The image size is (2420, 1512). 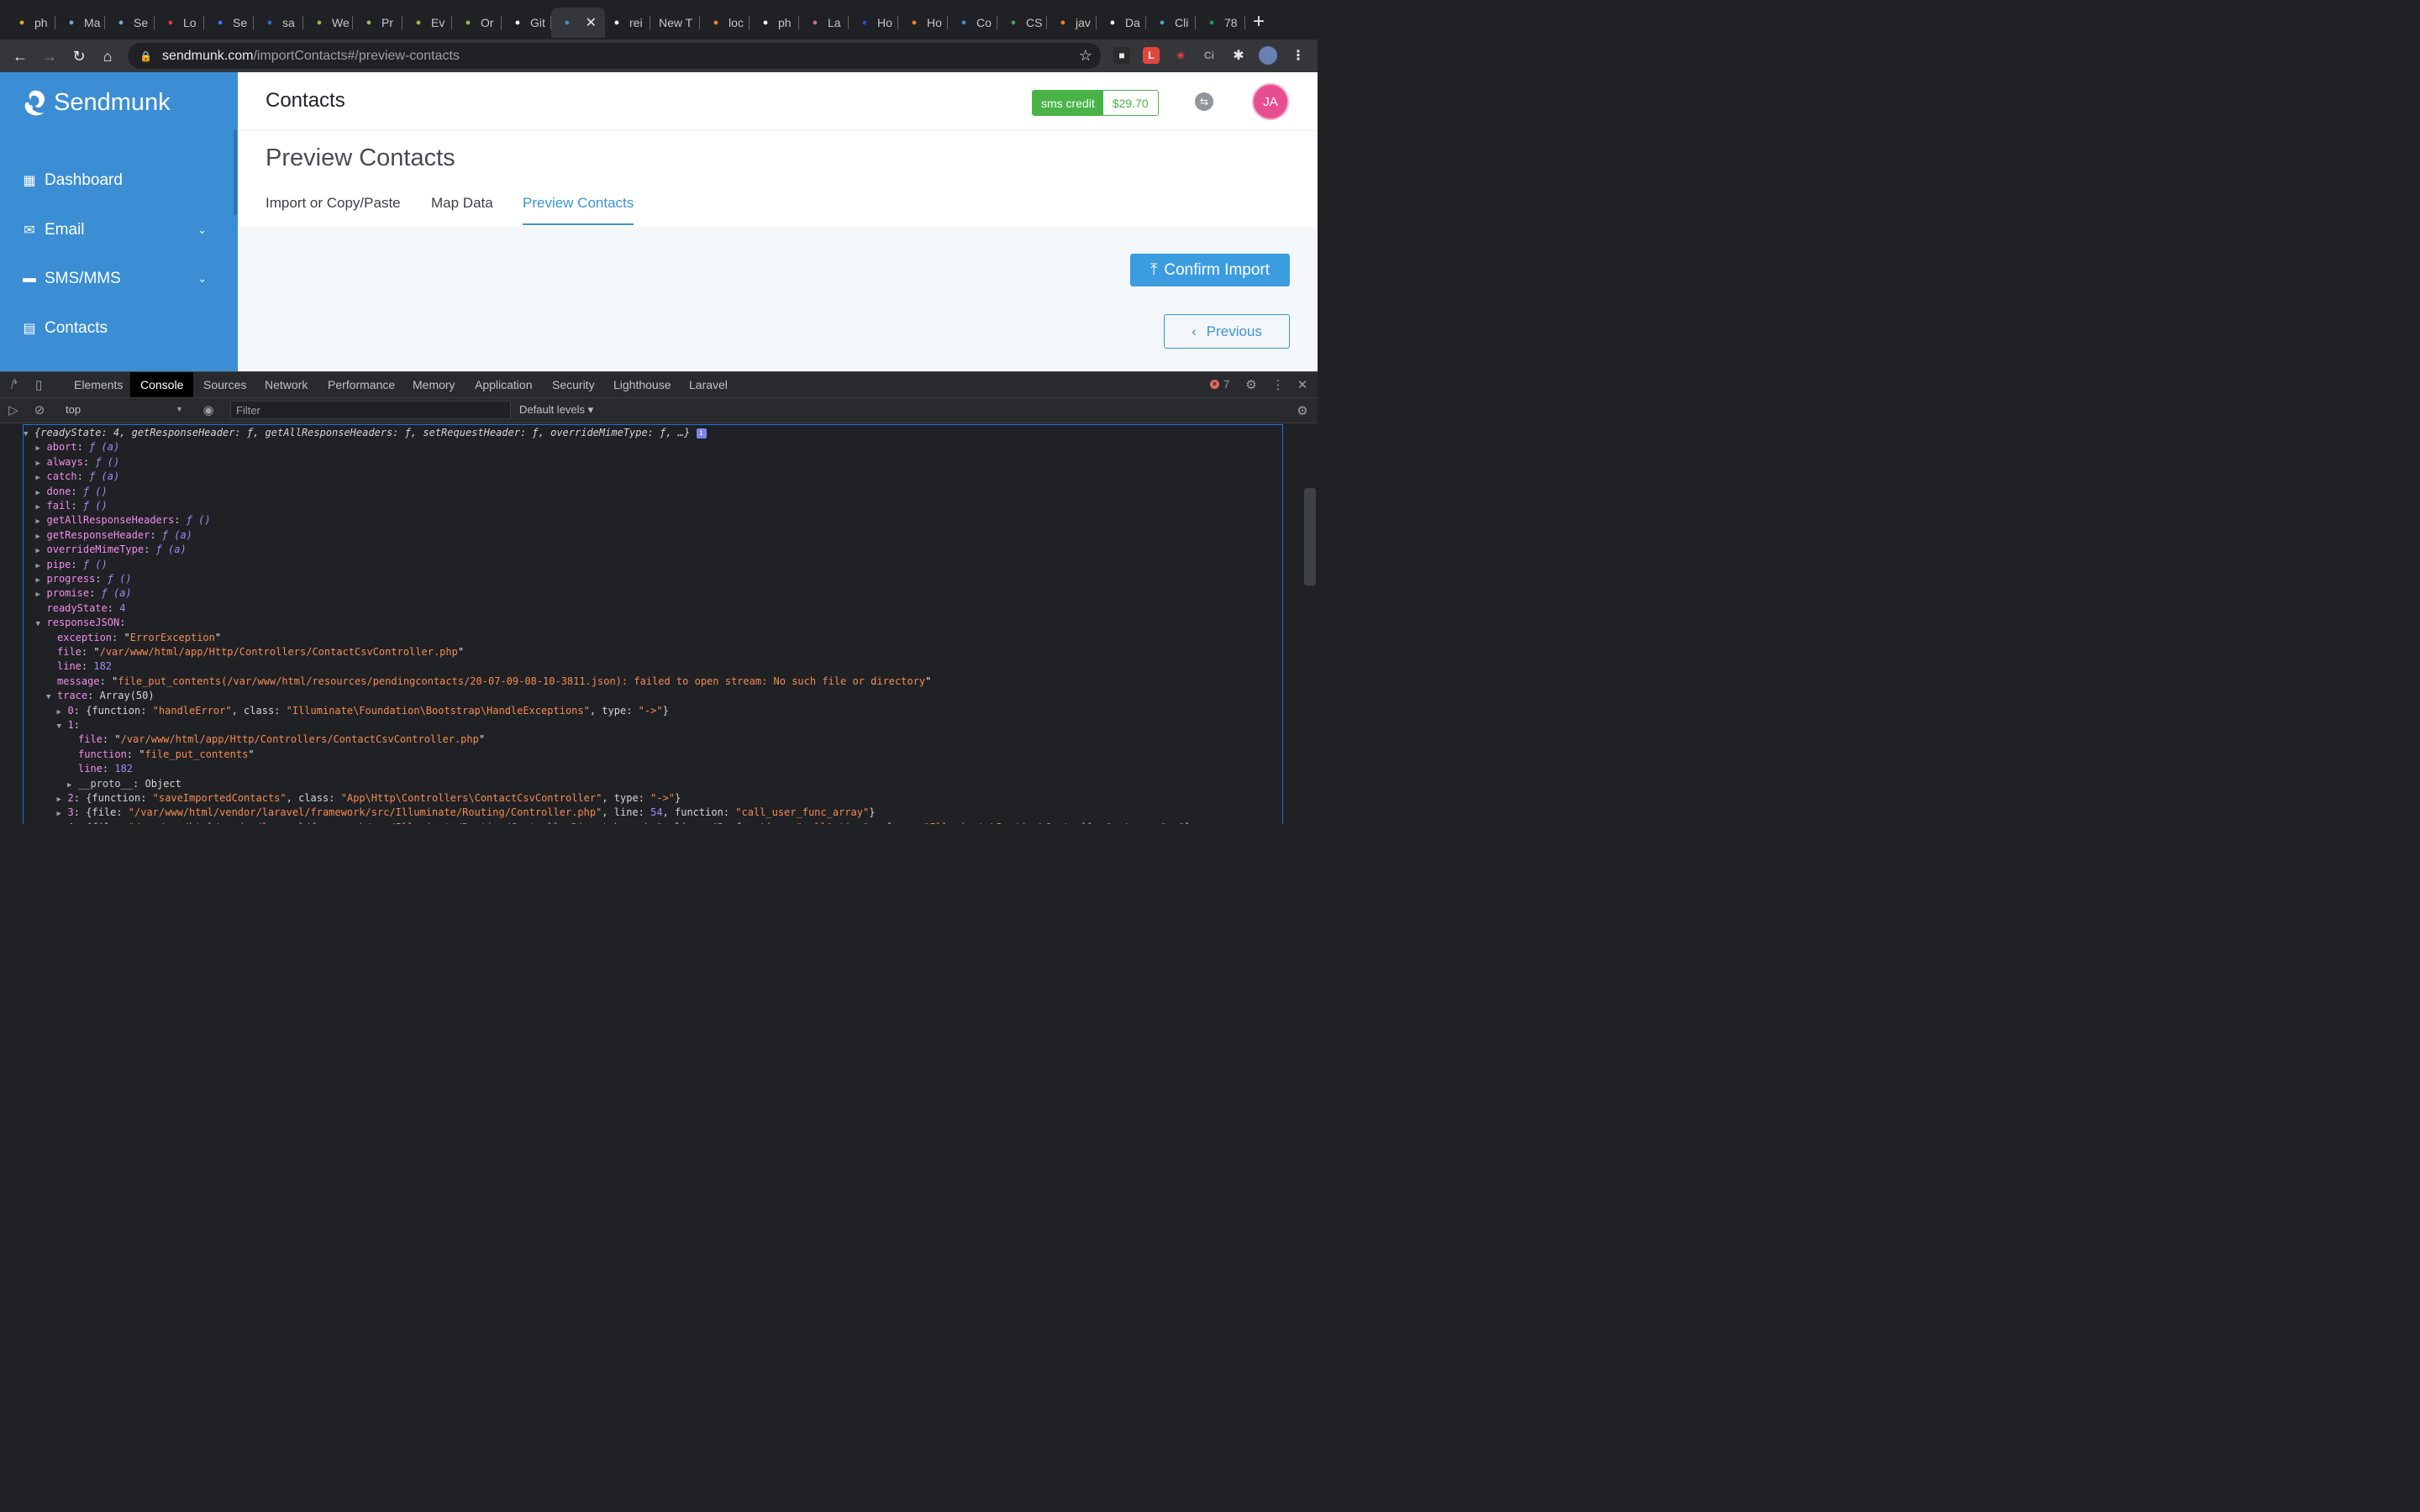 I want to click on browser-tab: ● Lo, so click(x=180, y=23).